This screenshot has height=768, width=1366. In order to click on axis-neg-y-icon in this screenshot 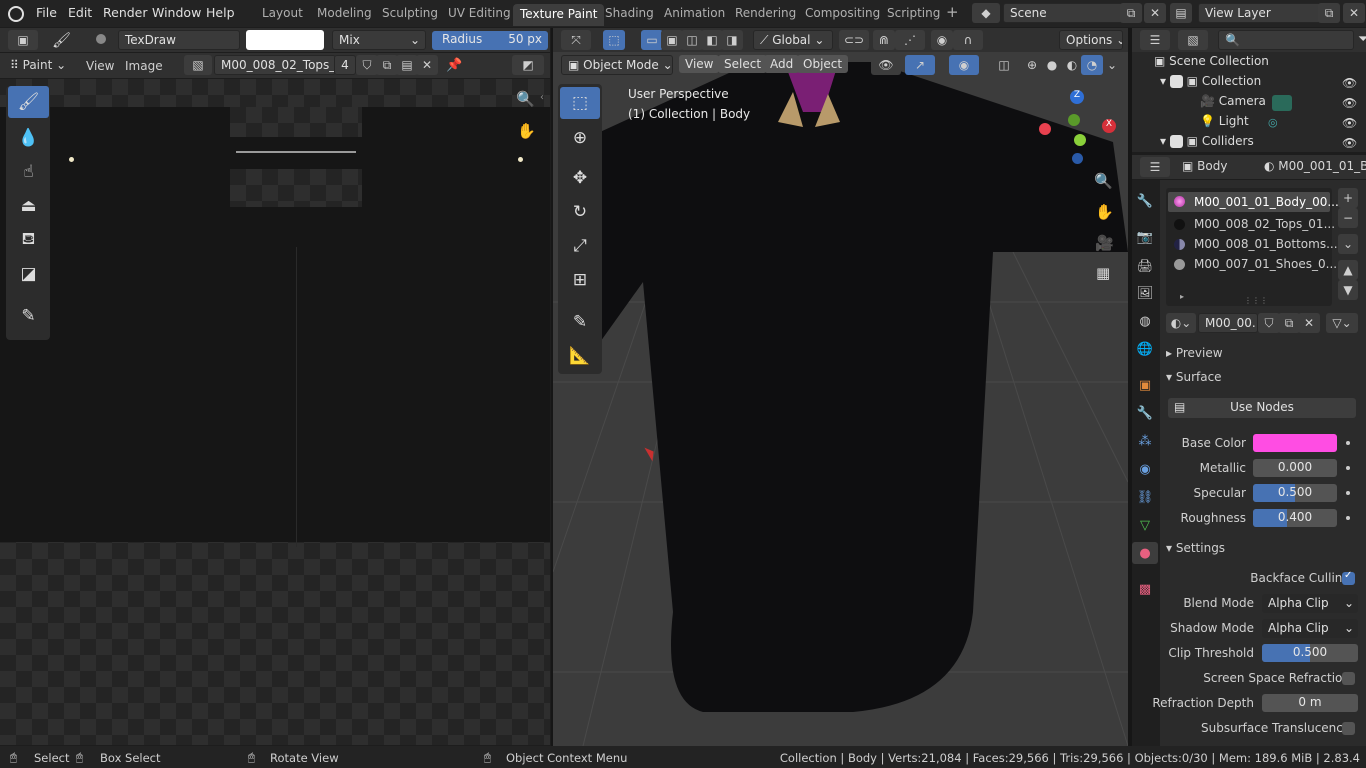, I will do `click(1080, 140)`.